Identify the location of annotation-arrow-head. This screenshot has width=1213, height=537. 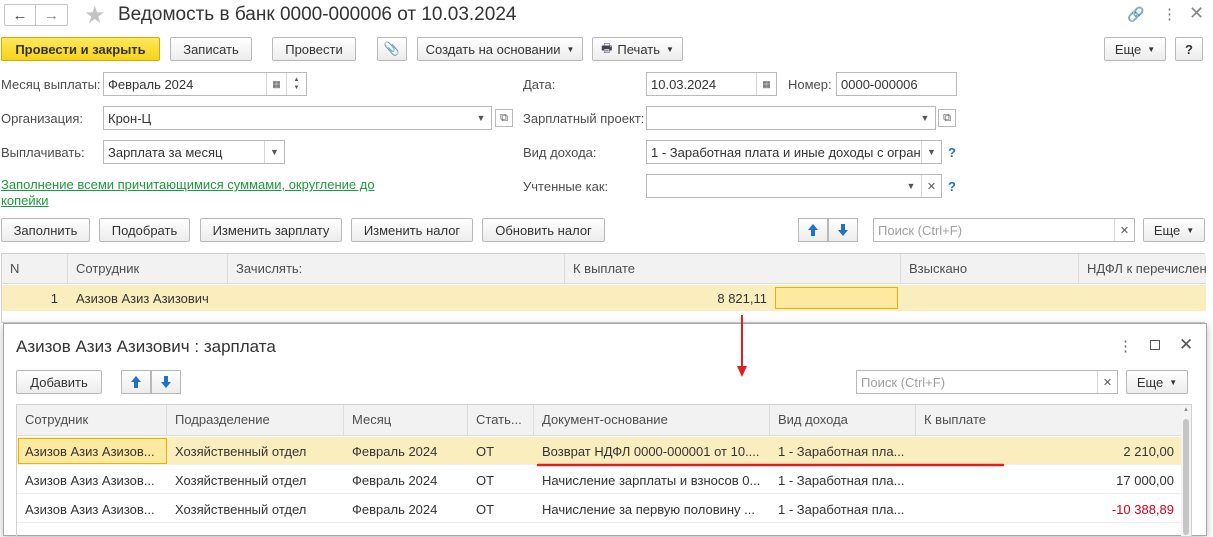
(742, 371).